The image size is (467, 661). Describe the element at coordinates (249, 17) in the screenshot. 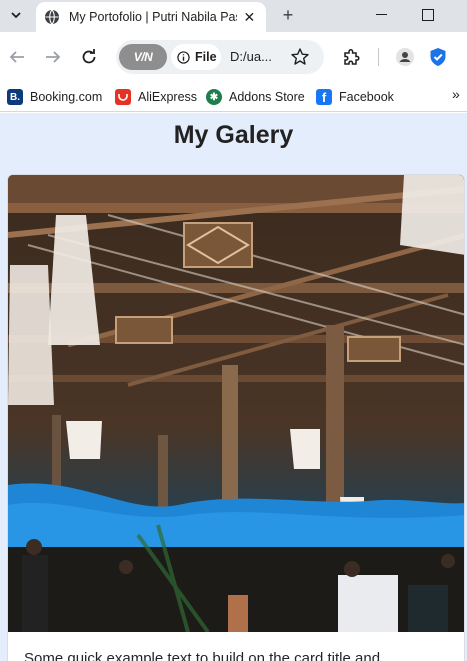

I see `close-tab-icon: ✕` at that location.